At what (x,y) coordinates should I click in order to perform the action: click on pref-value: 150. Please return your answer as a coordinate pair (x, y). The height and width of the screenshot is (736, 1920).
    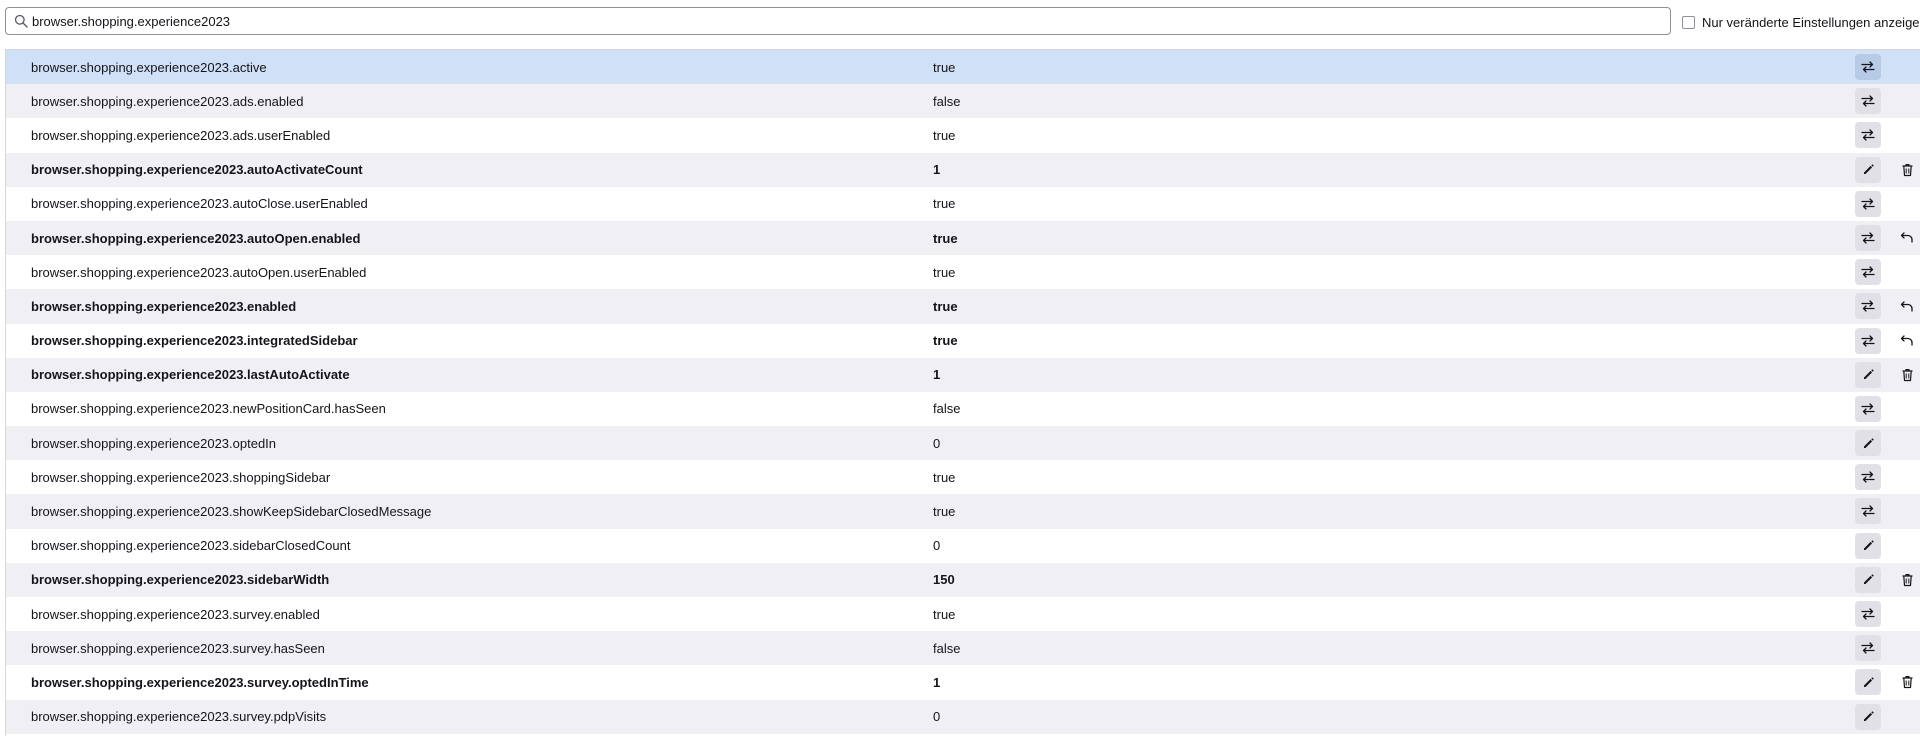
    Looking at the image, I should click on (944, 579).